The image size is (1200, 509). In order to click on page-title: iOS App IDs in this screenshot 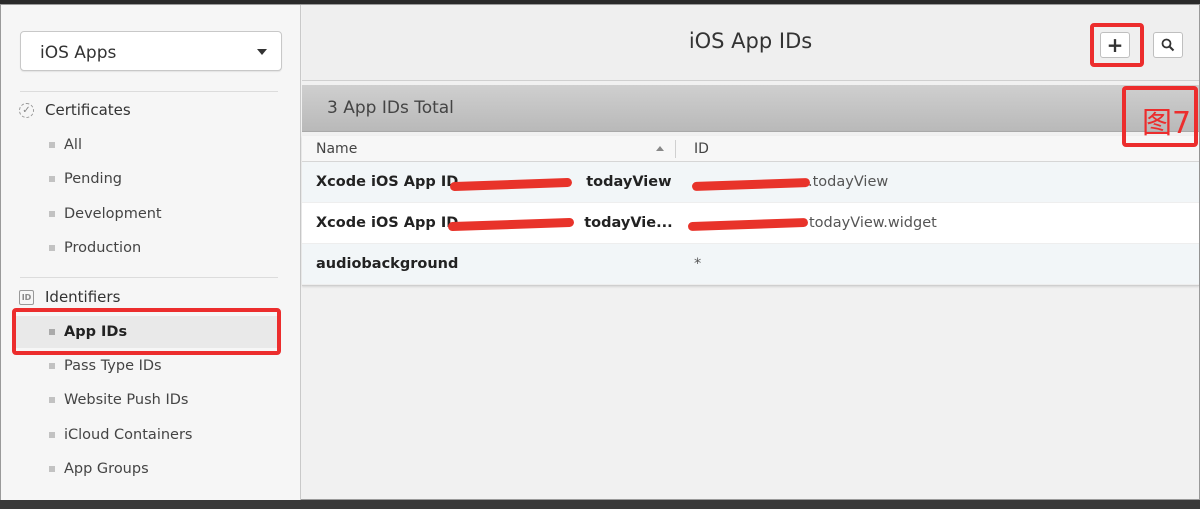, I will do `click(750, 41)`.